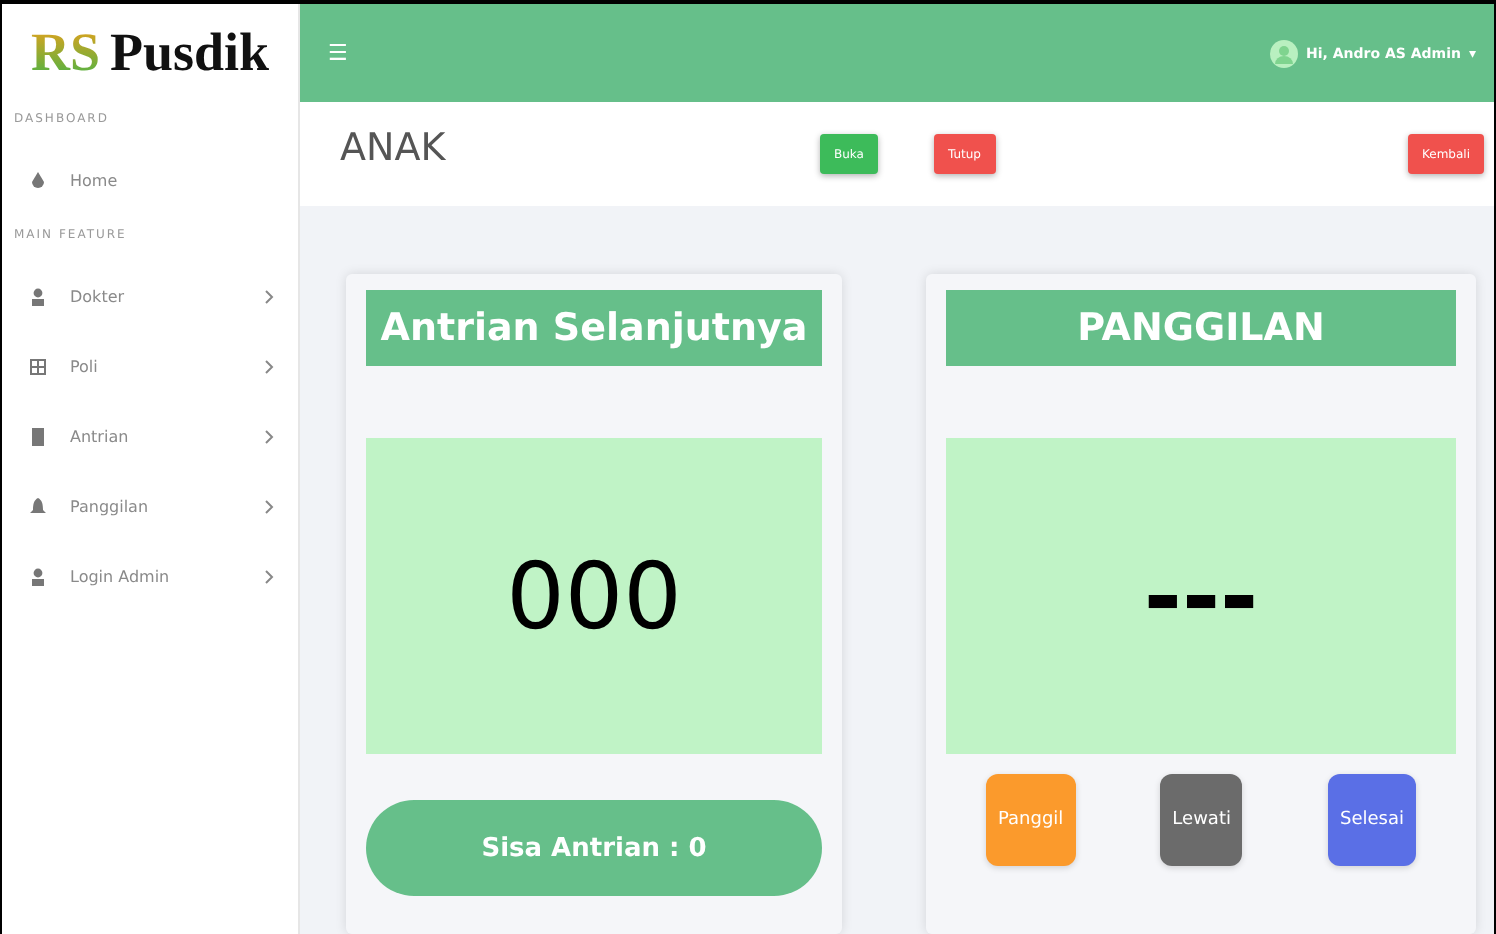 Image resolution: width=1496 pixels, height=934 pixels. What do you see at coordinates (150, 367) in the screenshot?
I see `sidebar-item: Poli` at bounding box center [150, 367].